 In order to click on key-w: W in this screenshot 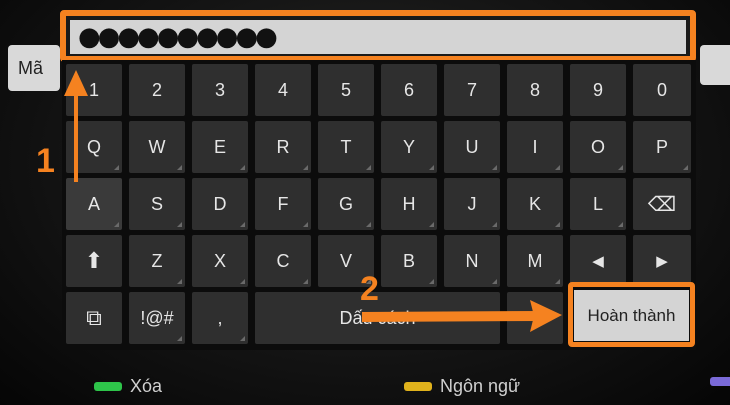, I will do `click(157, 147)`.